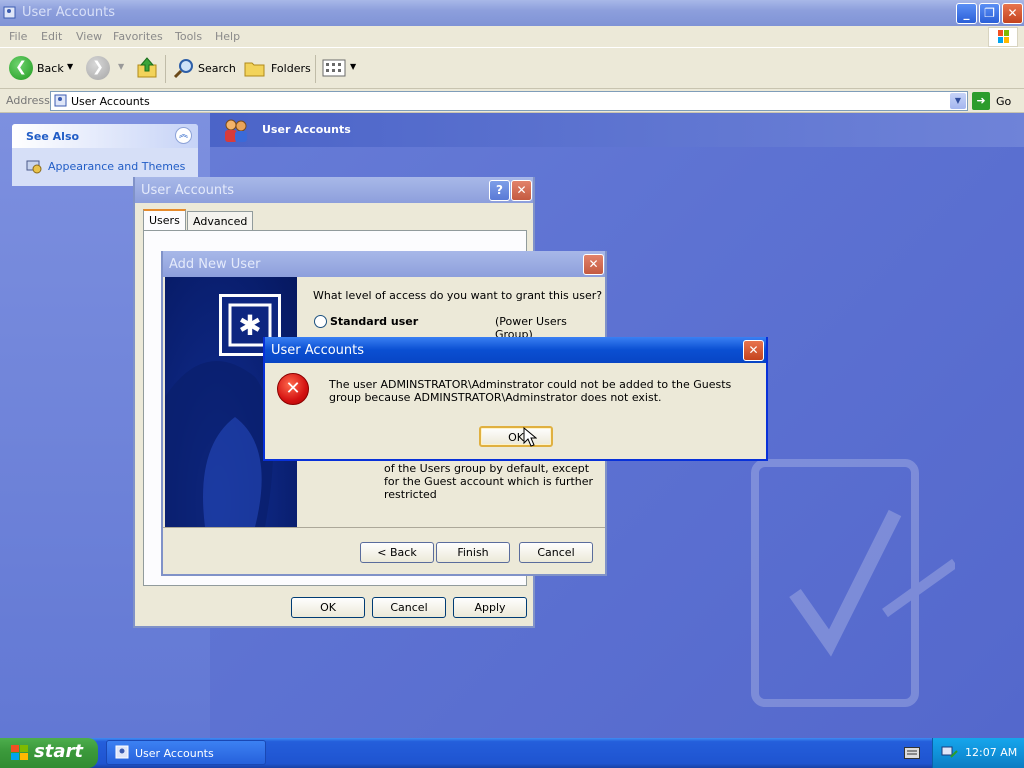 The image size is (1024, 768). What do you see at coordinates (512, 69) in the screenshot?
I see `toolbar: ❮ Back ▼ ❯ ▼ Search Folders ▼` at bounding box center [512, 69].